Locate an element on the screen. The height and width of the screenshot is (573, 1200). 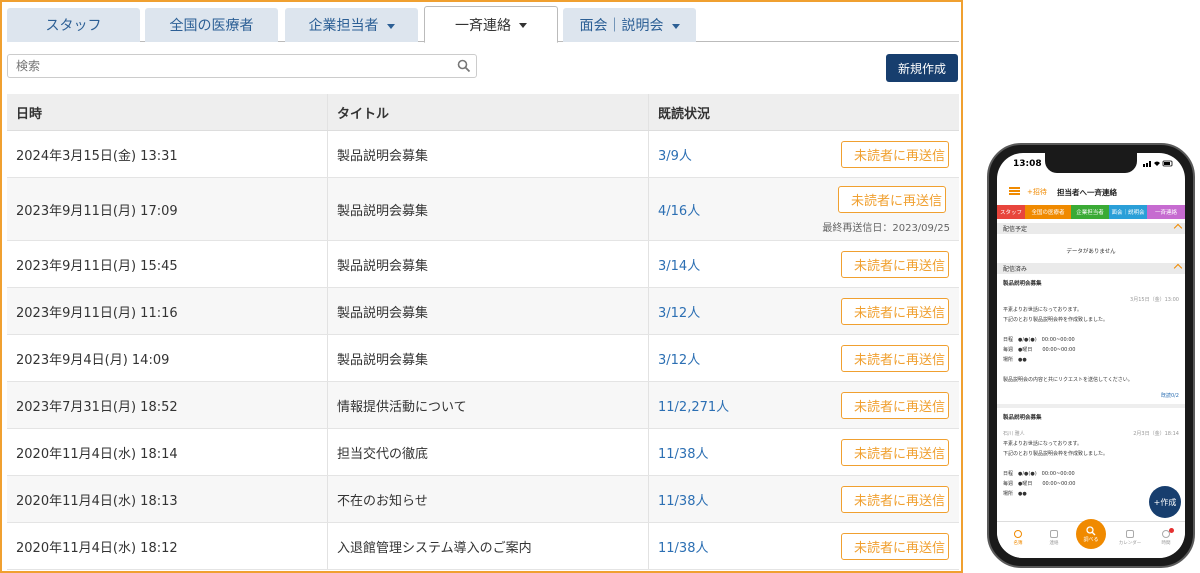
tab-meeting: 面会｜説明会 is located at coordinates (629, 25).